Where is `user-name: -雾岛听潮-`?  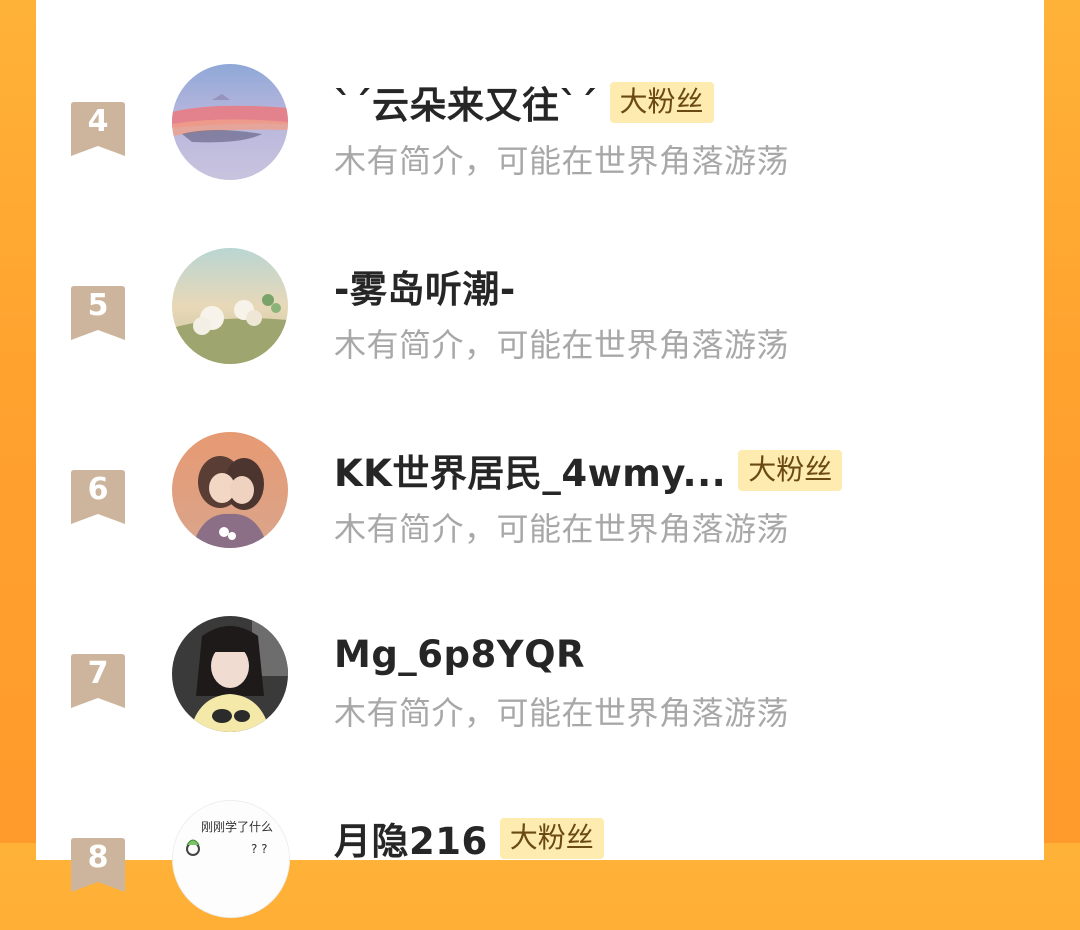 user-name: -雾岛听潮- is located at coordinates (425, 286).